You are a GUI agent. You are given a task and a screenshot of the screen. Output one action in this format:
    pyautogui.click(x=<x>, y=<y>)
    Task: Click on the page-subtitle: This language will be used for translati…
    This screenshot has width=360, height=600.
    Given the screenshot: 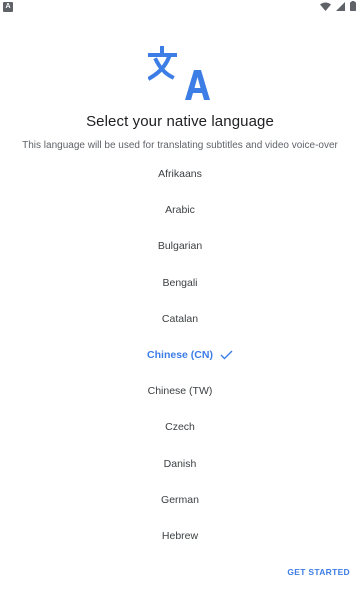 What is the action you would take?
    pyautogui.click(x=180, y=145)
    